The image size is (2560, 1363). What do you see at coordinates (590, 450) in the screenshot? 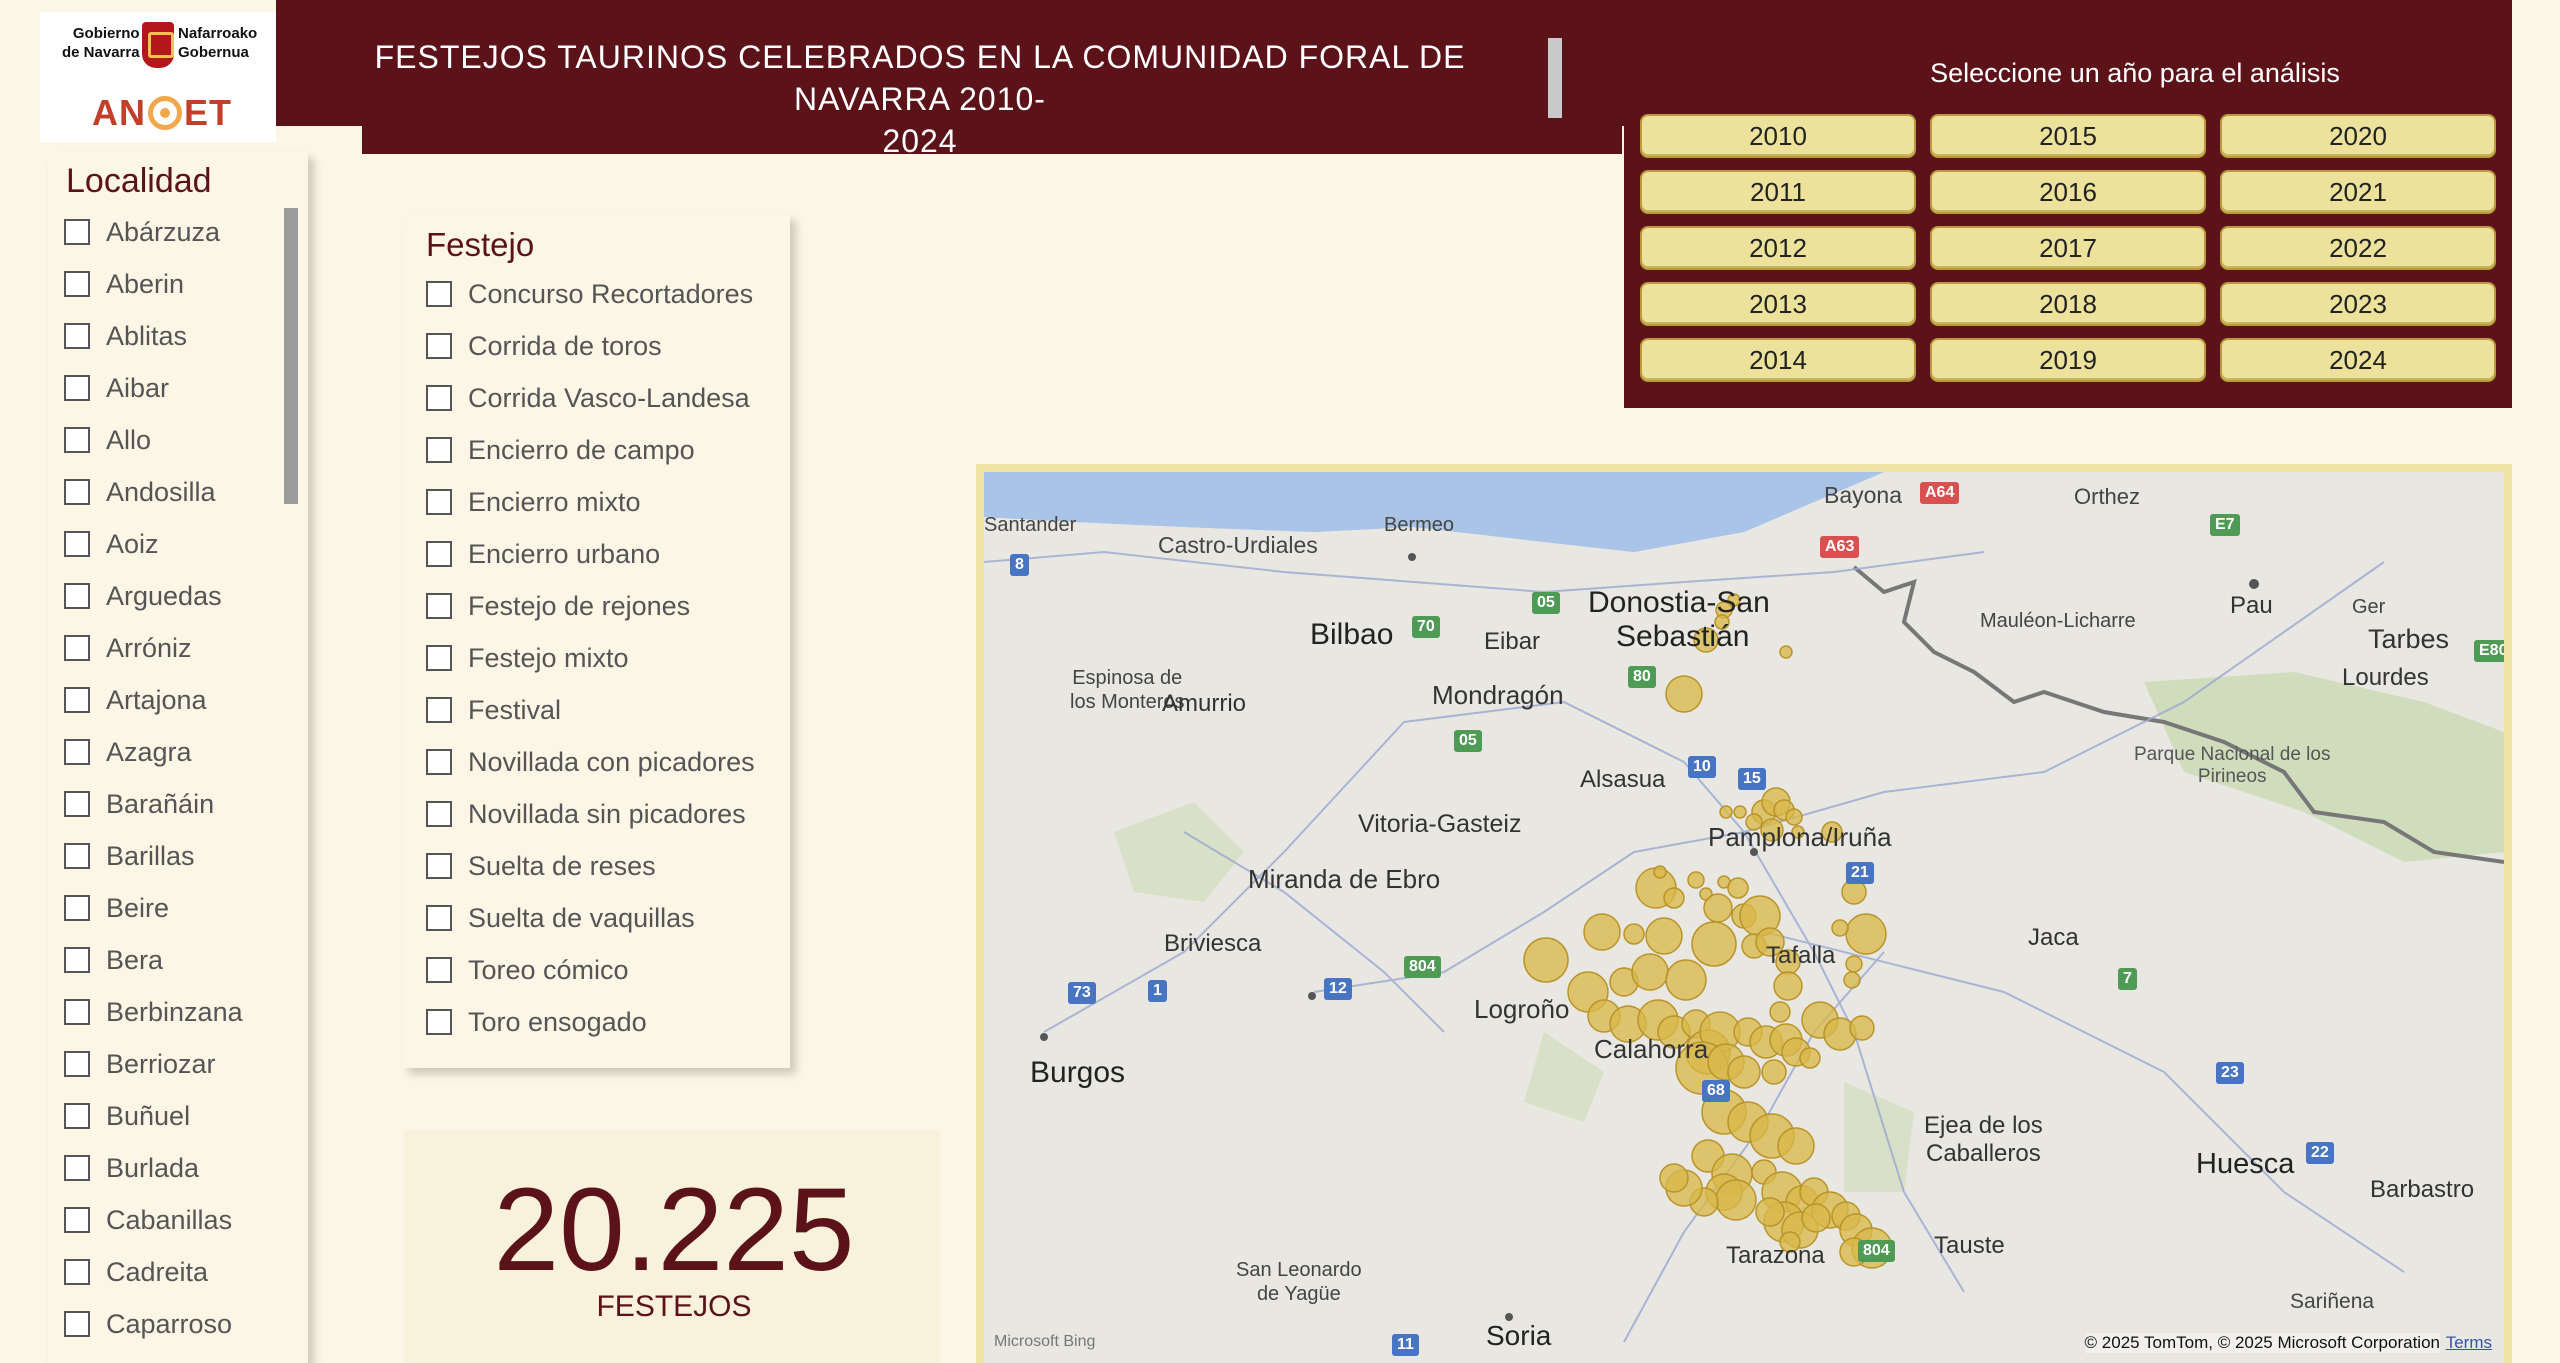
I see `festejo-item-encierro-de-campo: Encierro de campo` at bounding box center [590, 450].